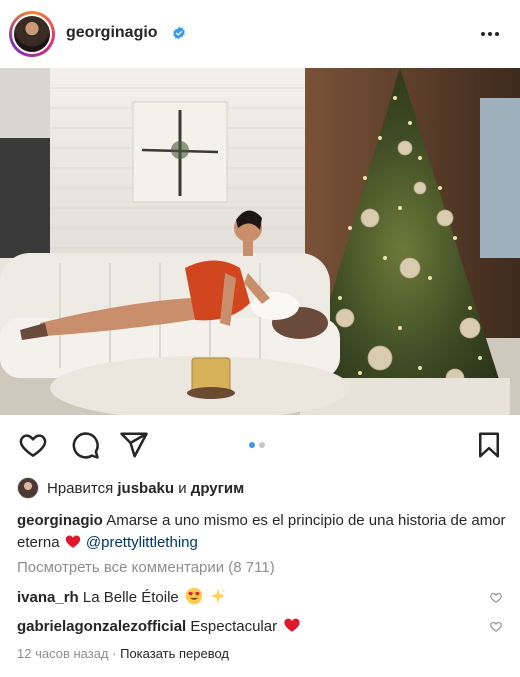 Image resolution: width=520 pixels, height=677 pixels. I want to click on sparkle-star-emoji-icon, so click(218, 596).